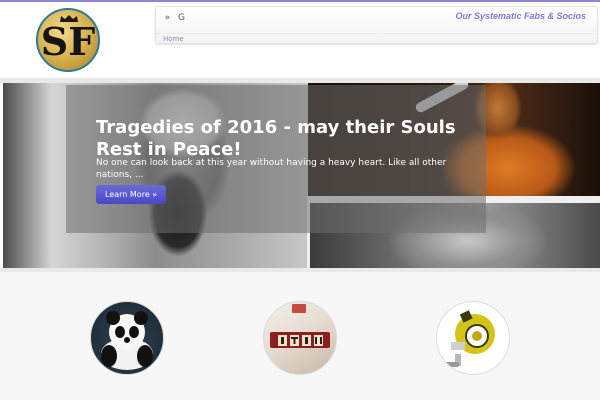 This screenshot has height=400, width=600. Describe the element at coordinates (376, 25) in the screenshot. I see `header-bar: » G Our Systematic Fabs & Socios Home` at that location.